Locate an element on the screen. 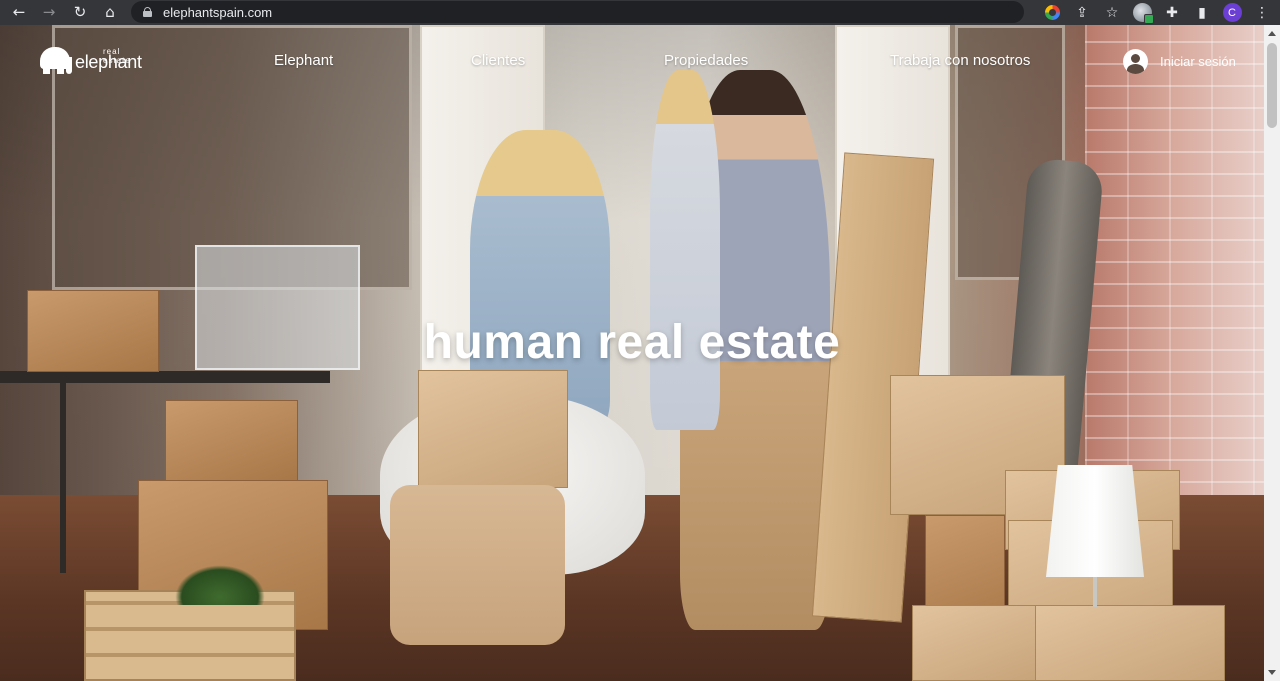  nav-clientes: Clientes is located at coordinates (498, 60).